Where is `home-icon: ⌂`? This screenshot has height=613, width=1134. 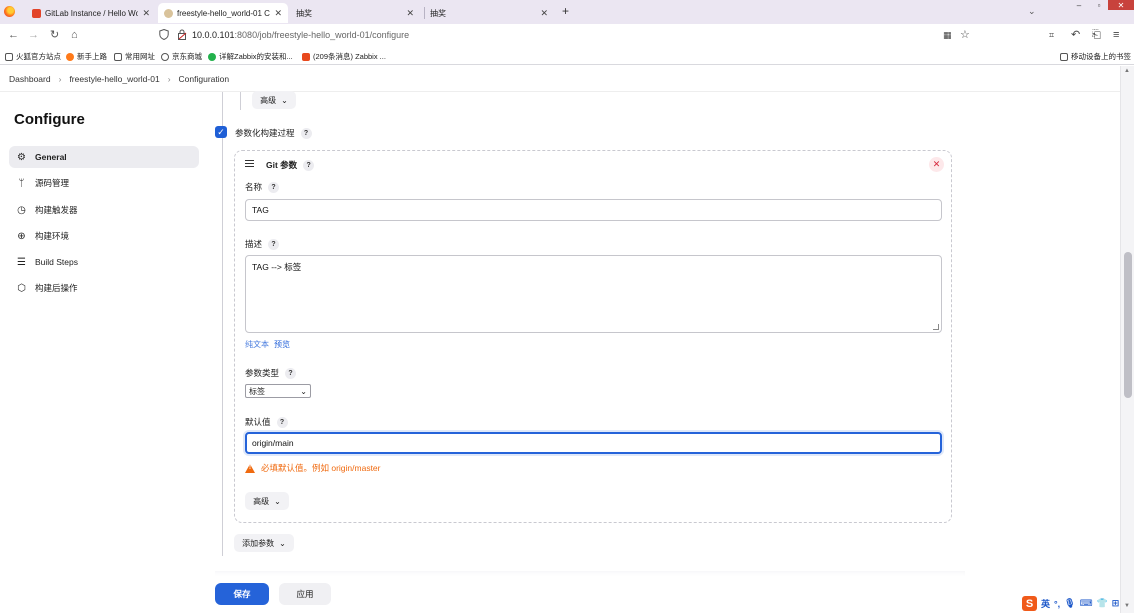 home-icon: ⌂ is located at coordinates (74, 35).